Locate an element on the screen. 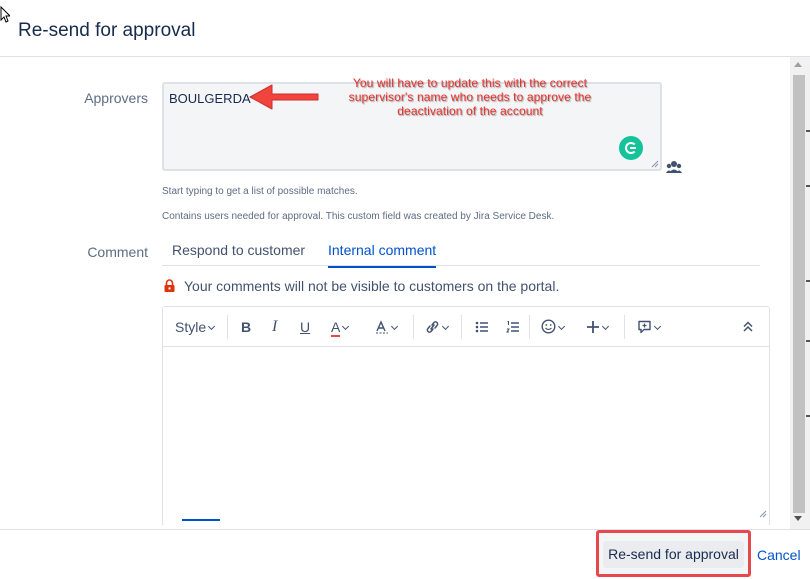  dialog-header: Re-send for approval is located at coordinates (405, 28).